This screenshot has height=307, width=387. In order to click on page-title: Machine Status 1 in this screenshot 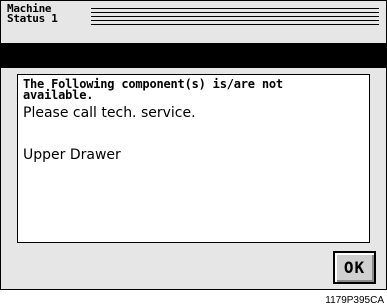, I will do `click(40, 14)`.